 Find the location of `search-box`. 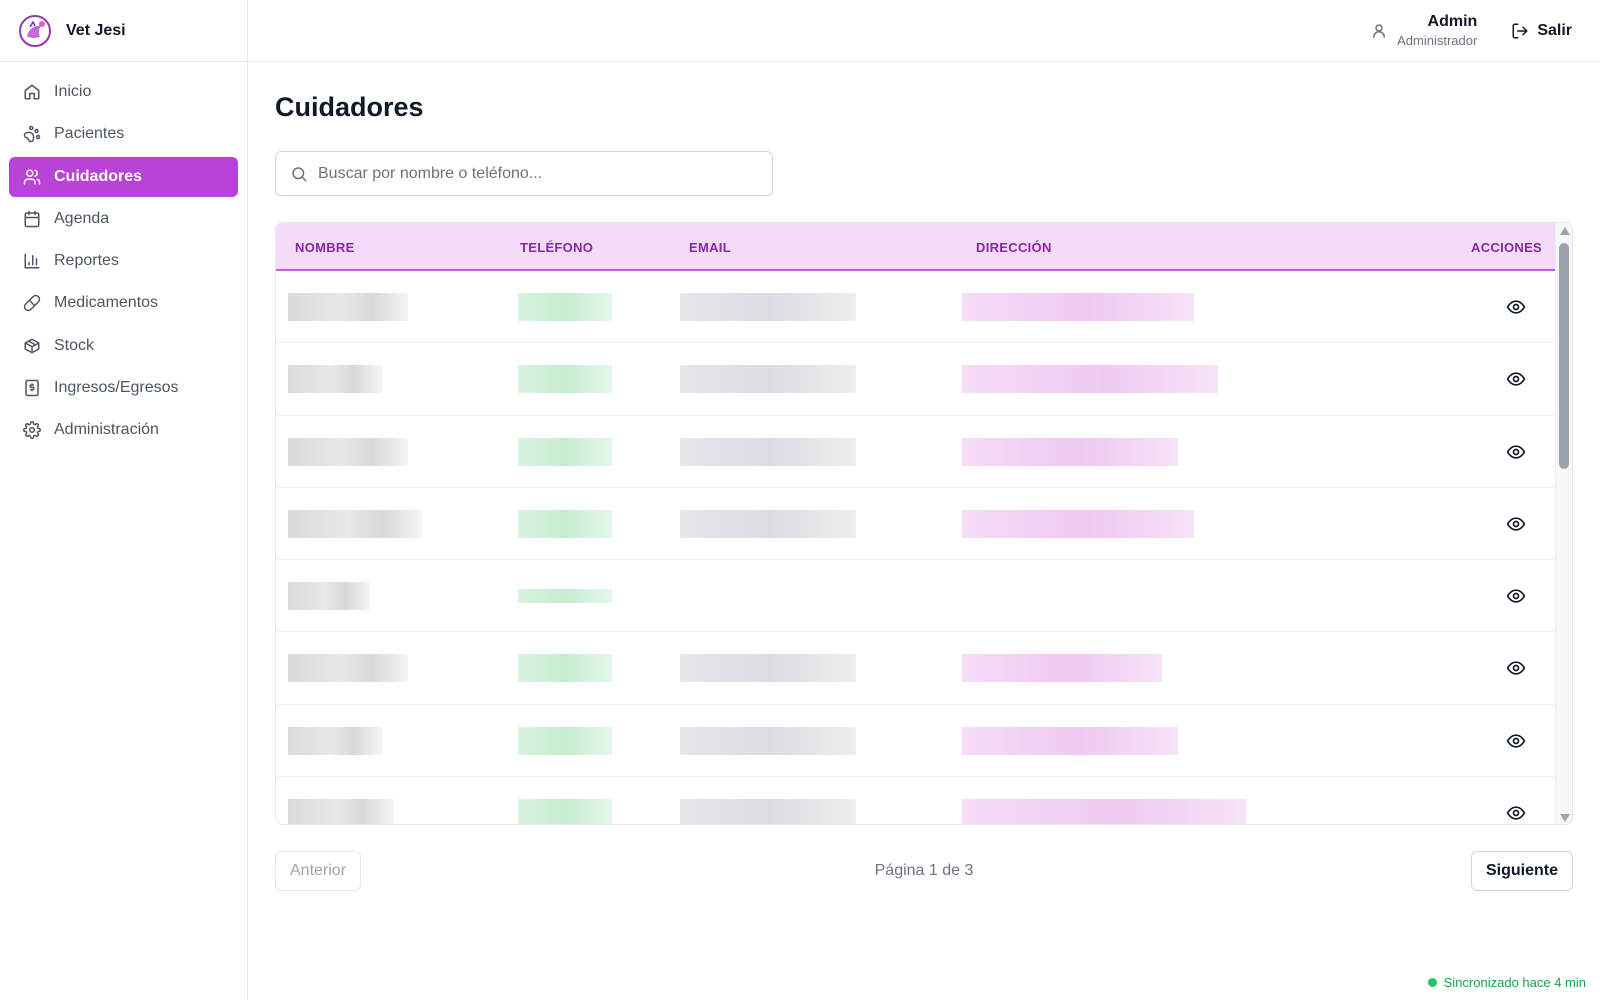

search-box is located at coordinates (524, 173).